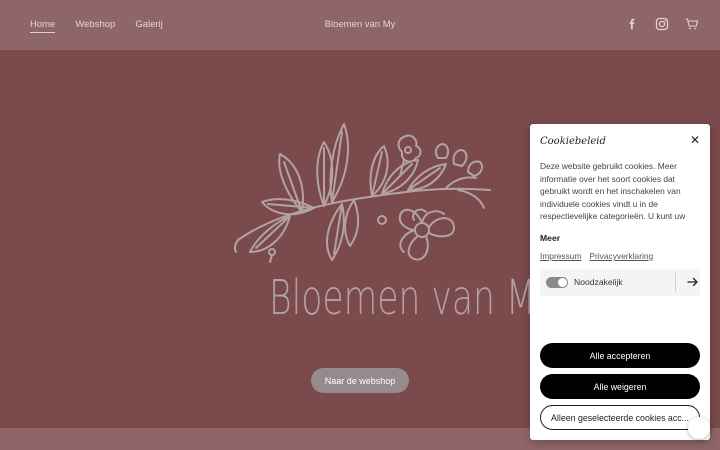  Describe the element at coordinates (620, 355) in the screenshot. I see `accept-all-button: Alle accepteren` at that location.